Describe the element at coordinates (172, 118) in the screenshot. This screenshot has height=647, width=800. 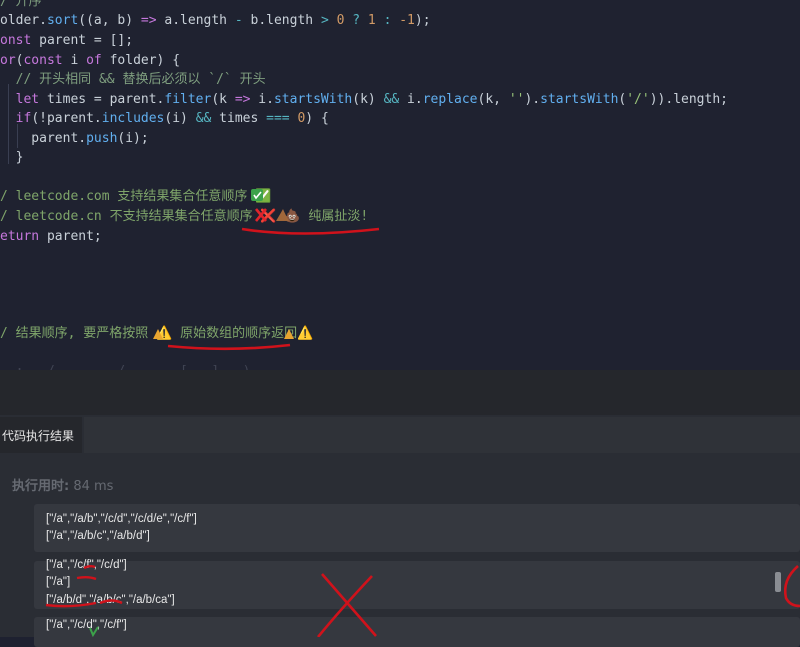
I see `code-line-7: if(!parent.includes(i) && times === 0) {` at that location.